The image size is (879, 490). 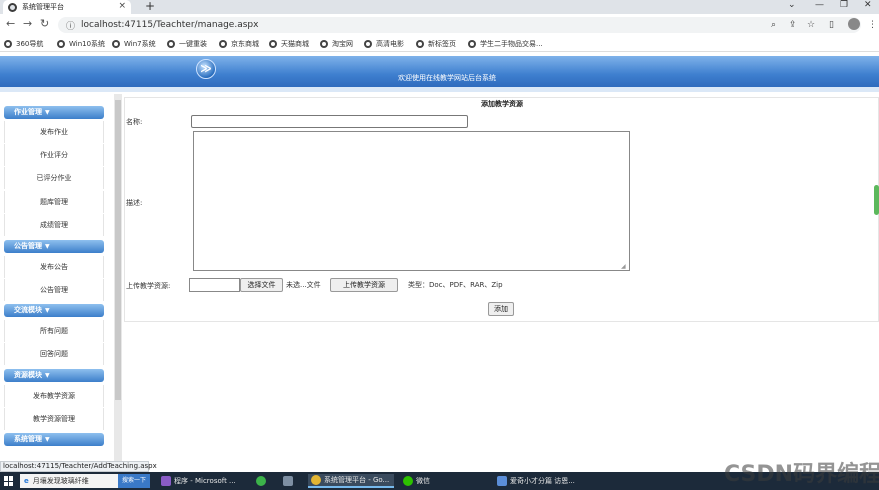 What do you see at coordinates (134, 481) in the screenshot?
I see `taskbar-search-button: 搜索一下` at bounding box center [134, 481].